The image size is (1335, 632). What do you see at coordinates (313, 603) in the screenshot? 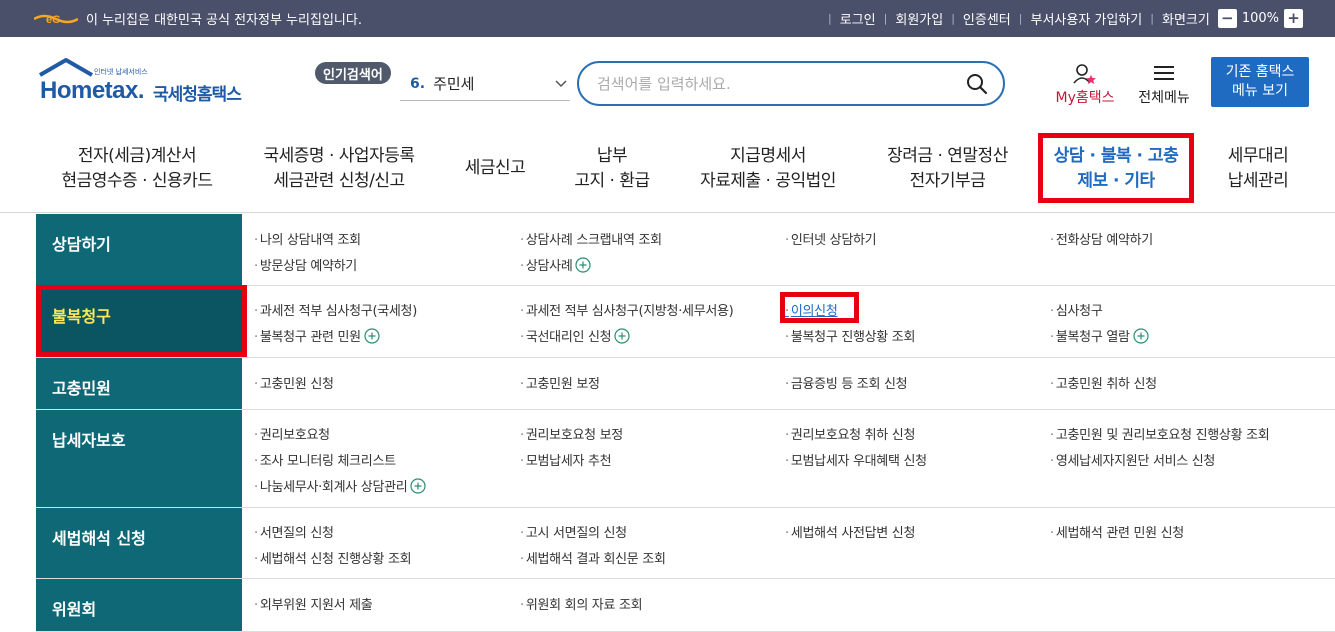
I see `menu-link: 외부위원 지원서 제출` at bounding box center [313, 603].